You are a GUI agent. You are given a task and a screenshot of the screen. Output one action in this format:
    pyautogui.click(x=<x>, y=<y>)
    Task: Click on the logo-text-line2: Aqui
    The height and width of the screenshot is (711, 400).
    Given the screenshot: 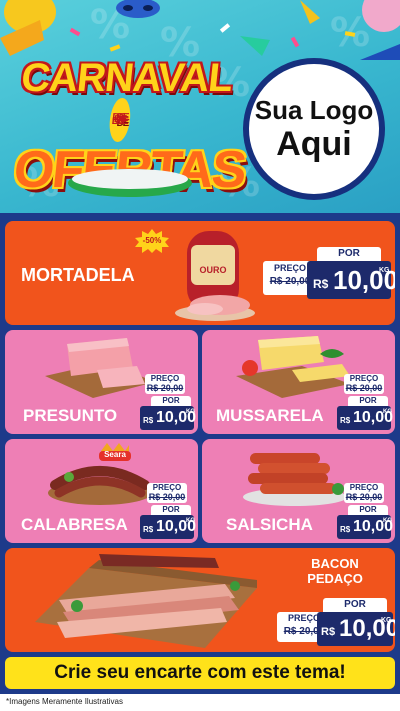 What is the action you would take?
    pyautogui.click(x=314, y=144)
    